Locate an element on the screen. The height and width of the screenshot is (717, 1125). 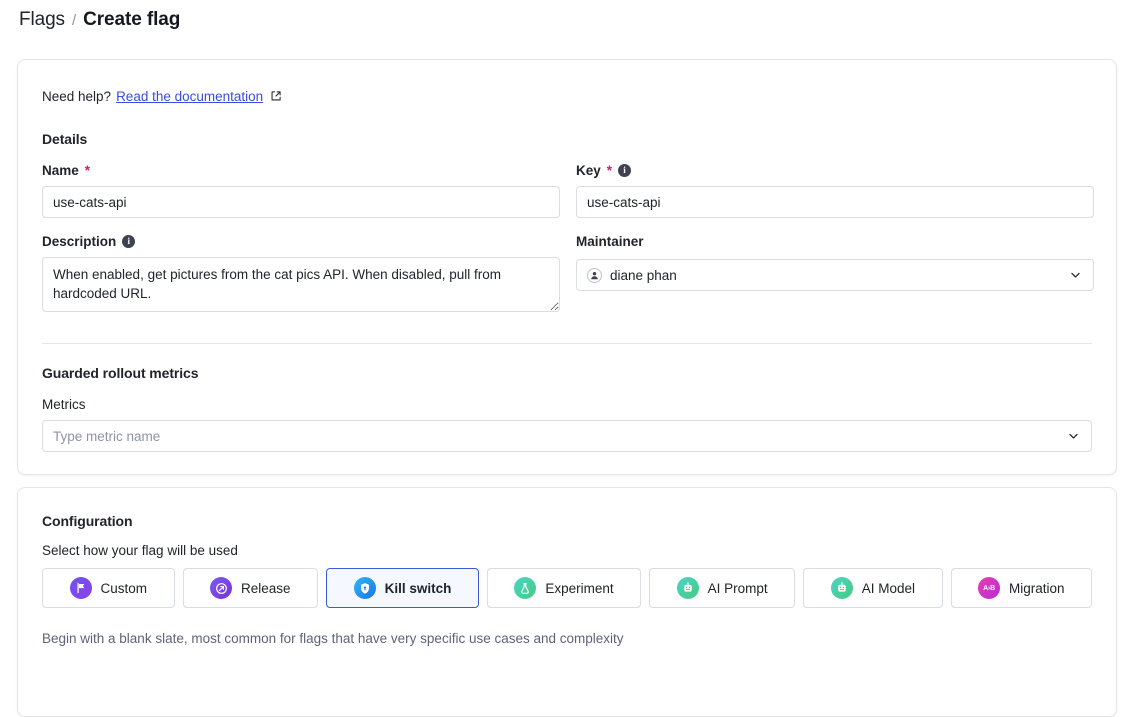
flag-type-label: Experiment is located at coordinates (579, 588).